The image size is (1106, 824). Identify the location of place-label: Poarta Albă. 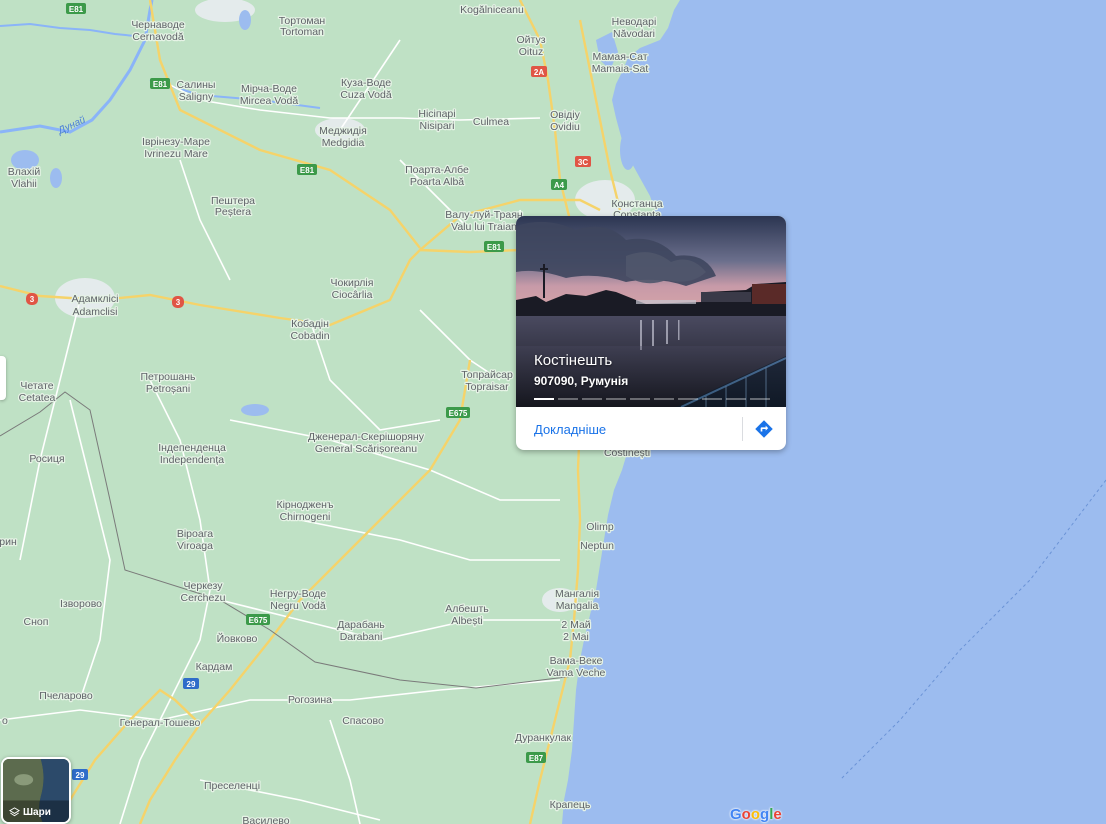
(437, 182).